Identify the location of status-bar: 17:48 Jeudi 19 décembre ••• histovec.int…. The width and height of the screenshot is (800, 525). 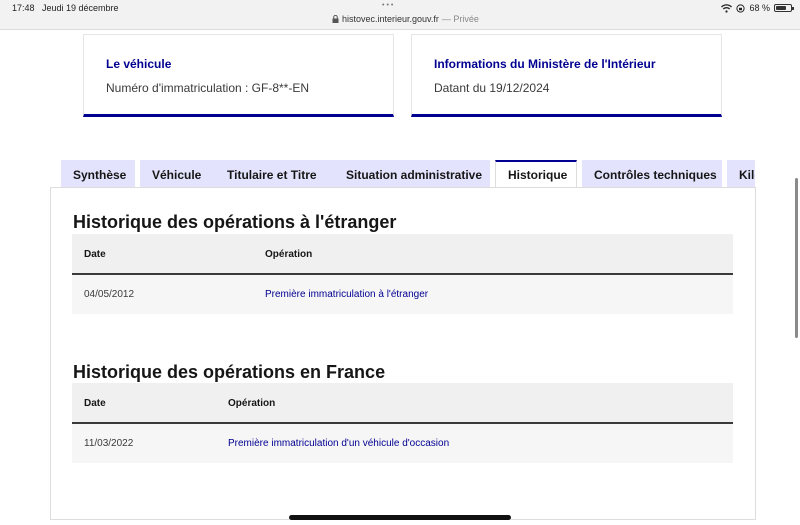
(400, 15).